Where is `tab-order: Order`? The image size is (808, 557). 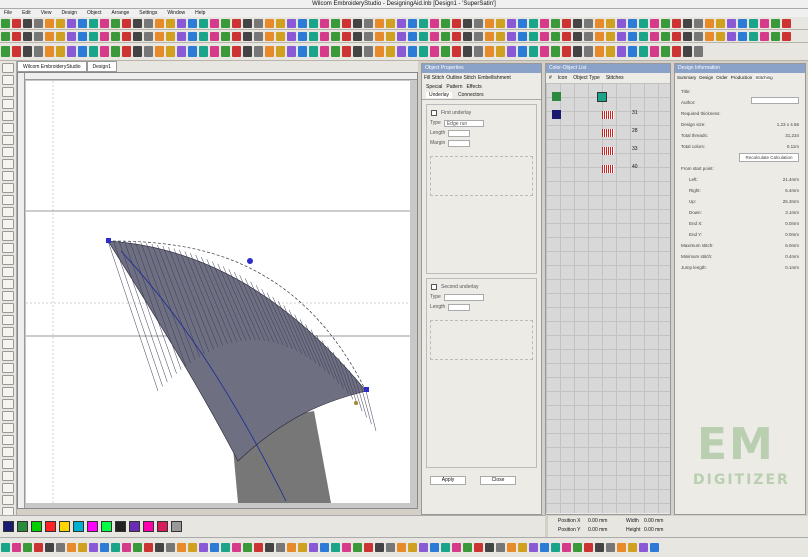 tab-order: Order is located at coordinates (722, 77).